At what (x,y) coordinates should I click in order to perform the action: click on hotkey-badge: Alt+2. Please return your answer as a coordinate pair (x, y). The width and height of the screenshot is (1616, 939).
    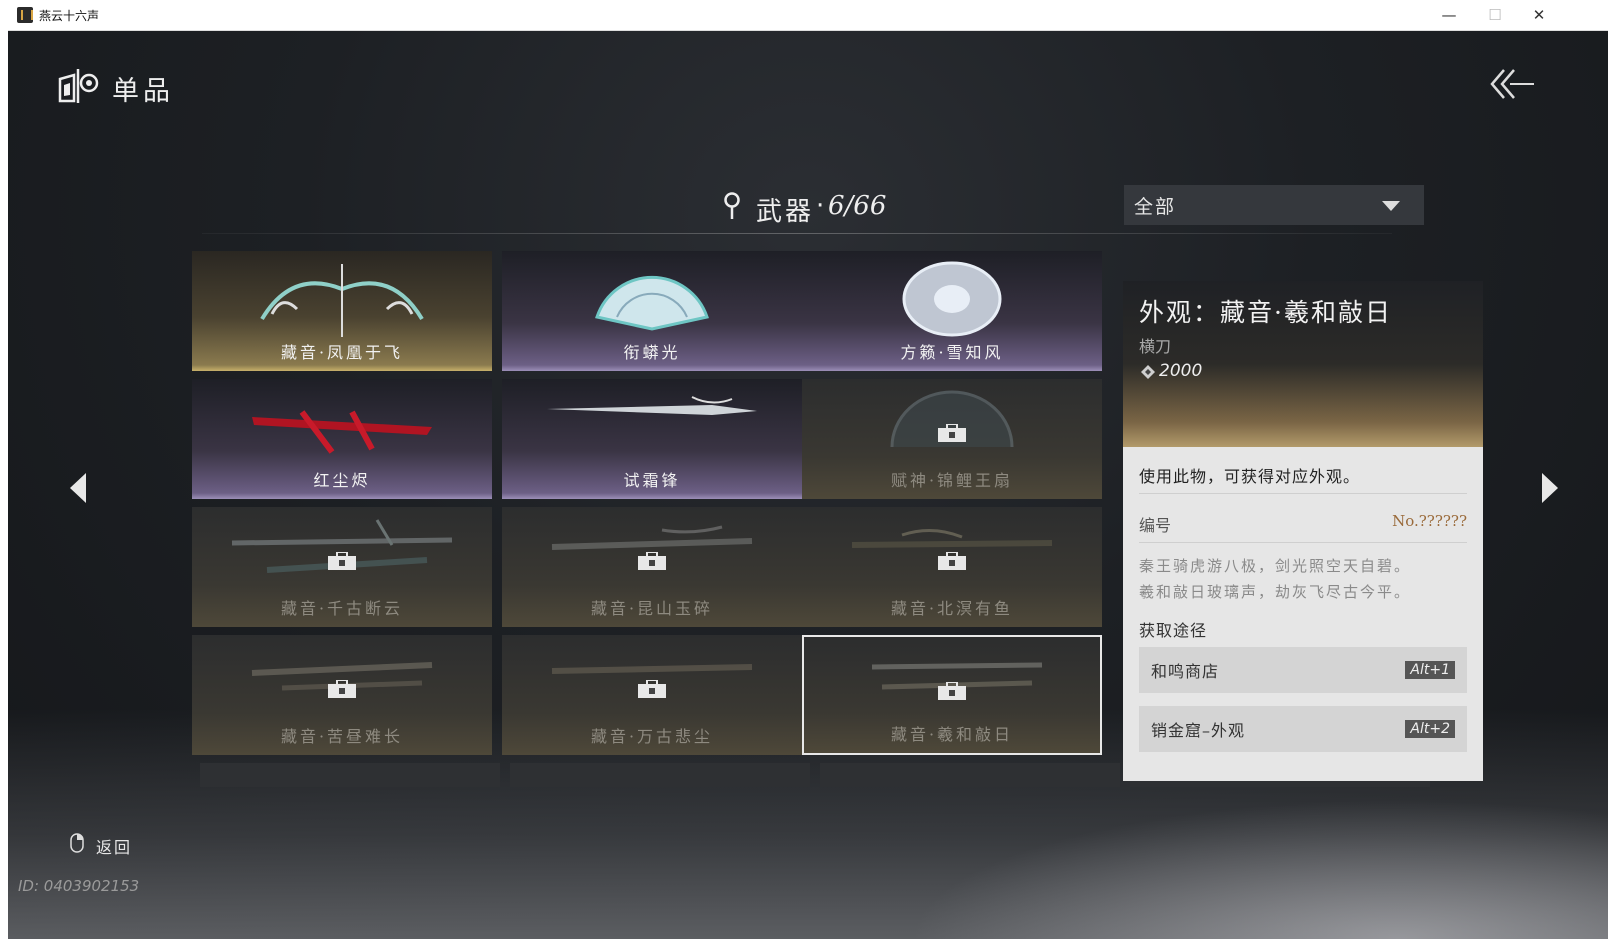
    Looking at the image, I should click on (1430, 729).